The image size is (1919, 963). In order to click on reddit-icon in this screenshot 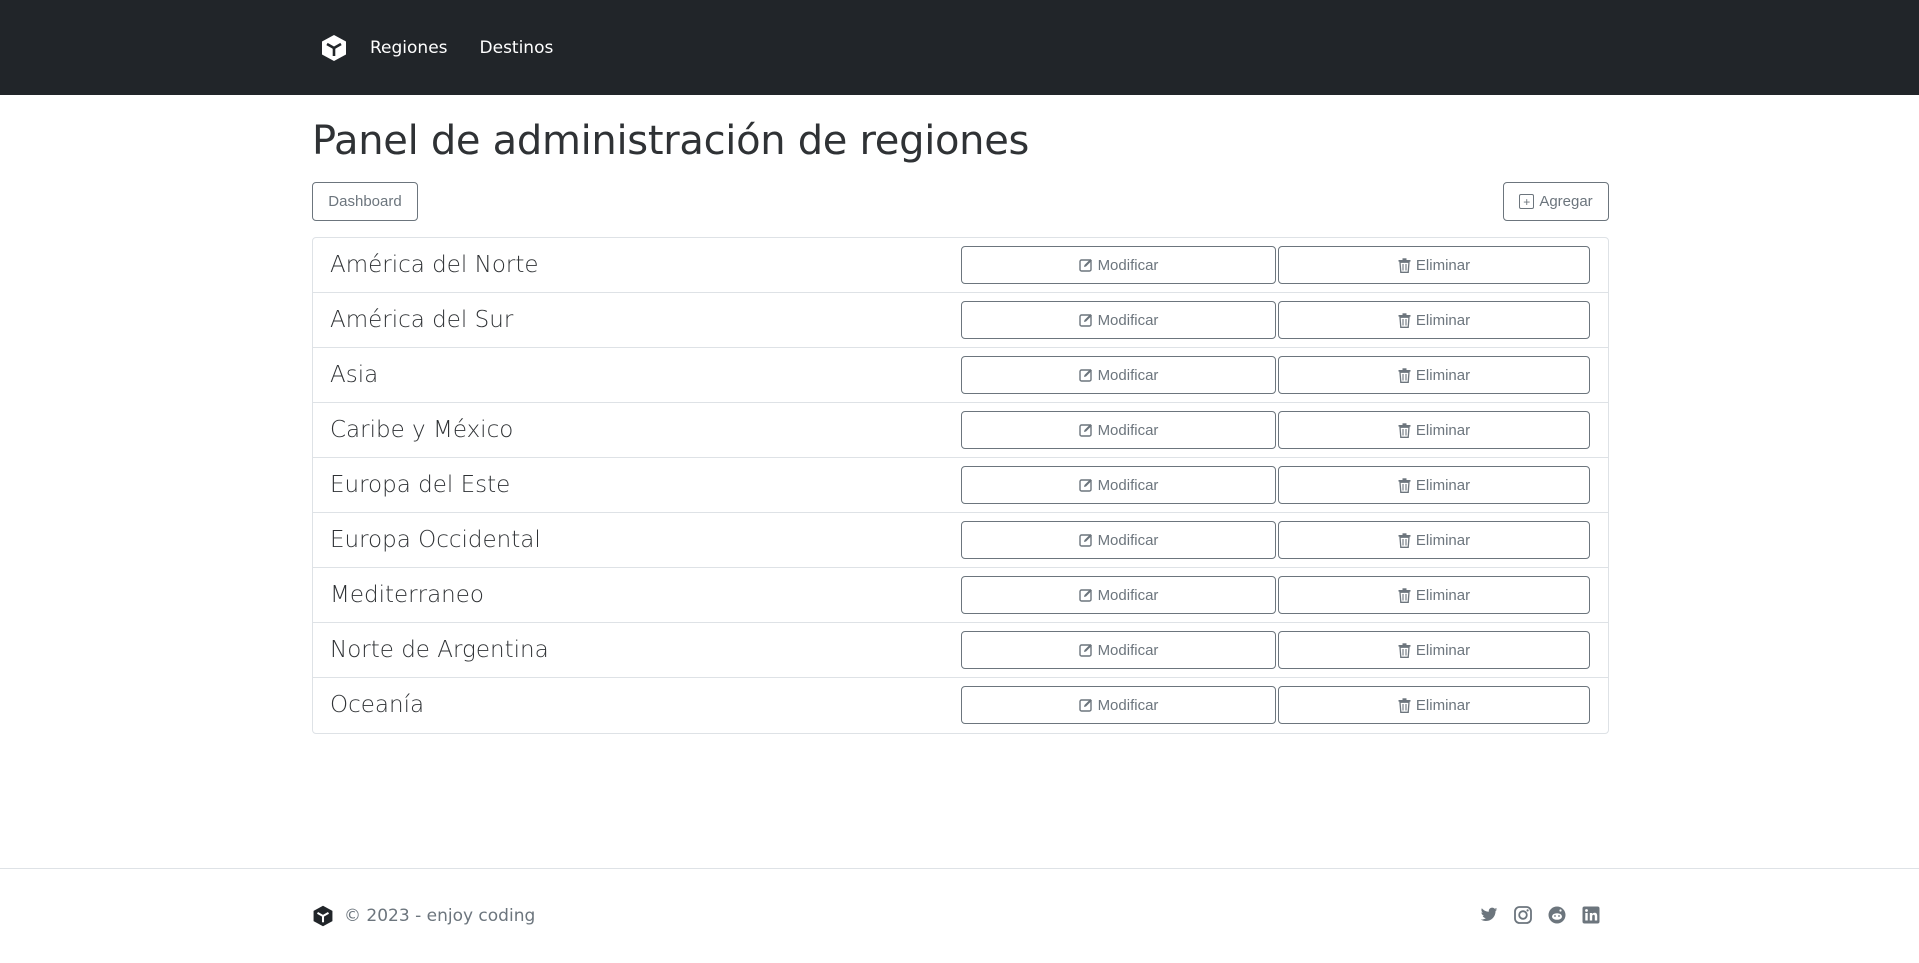, I will do `click(1557, 915)`.